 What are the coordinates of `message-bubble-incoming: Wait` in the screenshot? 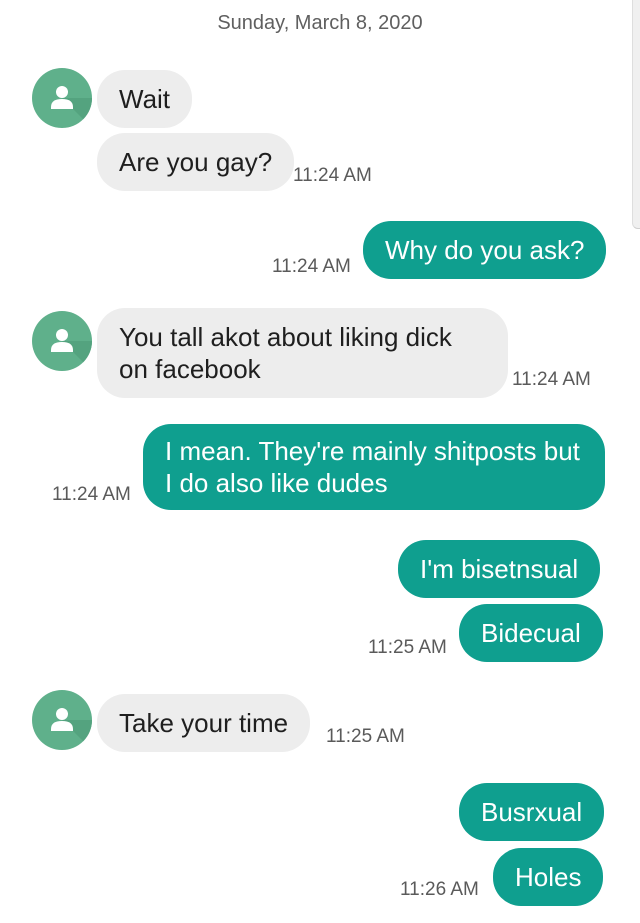 It's located at (145, 99).